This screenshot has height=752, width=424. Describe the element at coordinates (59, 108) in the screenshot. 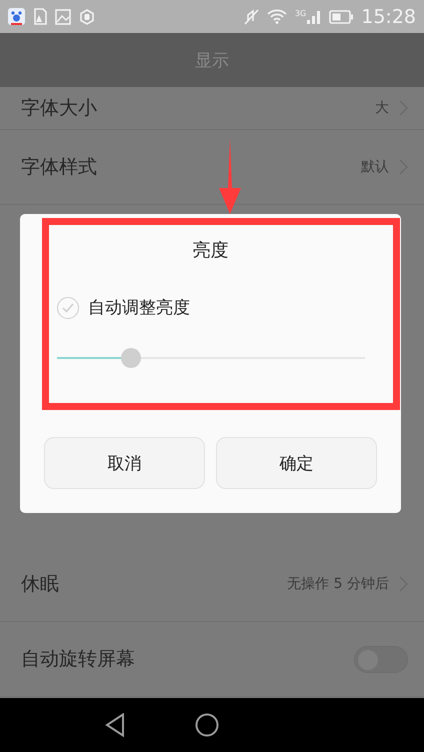

I see `setting-label: 字体大小` at that location.